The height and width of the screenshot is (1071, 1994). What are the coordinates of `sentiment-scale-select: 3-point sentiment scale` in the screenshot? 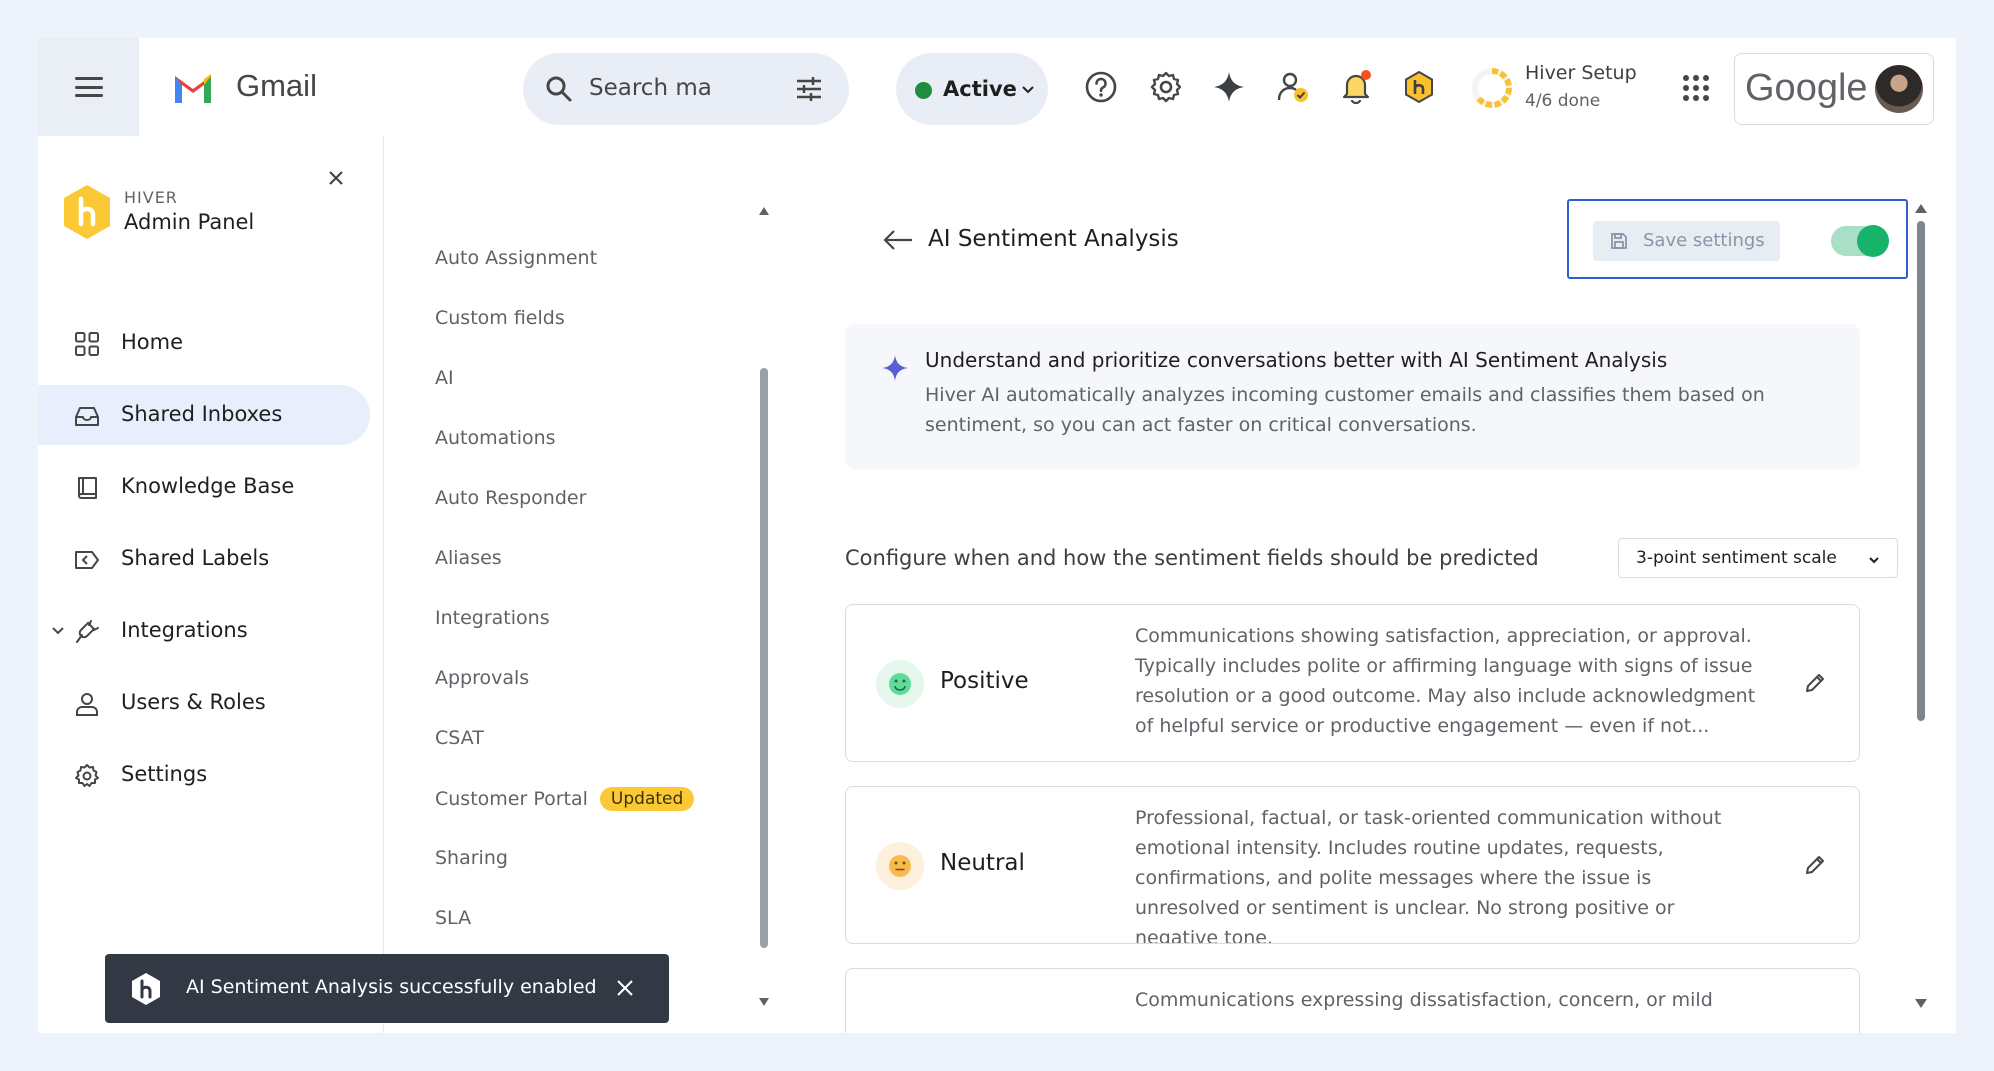 It's located at (1758, 558).